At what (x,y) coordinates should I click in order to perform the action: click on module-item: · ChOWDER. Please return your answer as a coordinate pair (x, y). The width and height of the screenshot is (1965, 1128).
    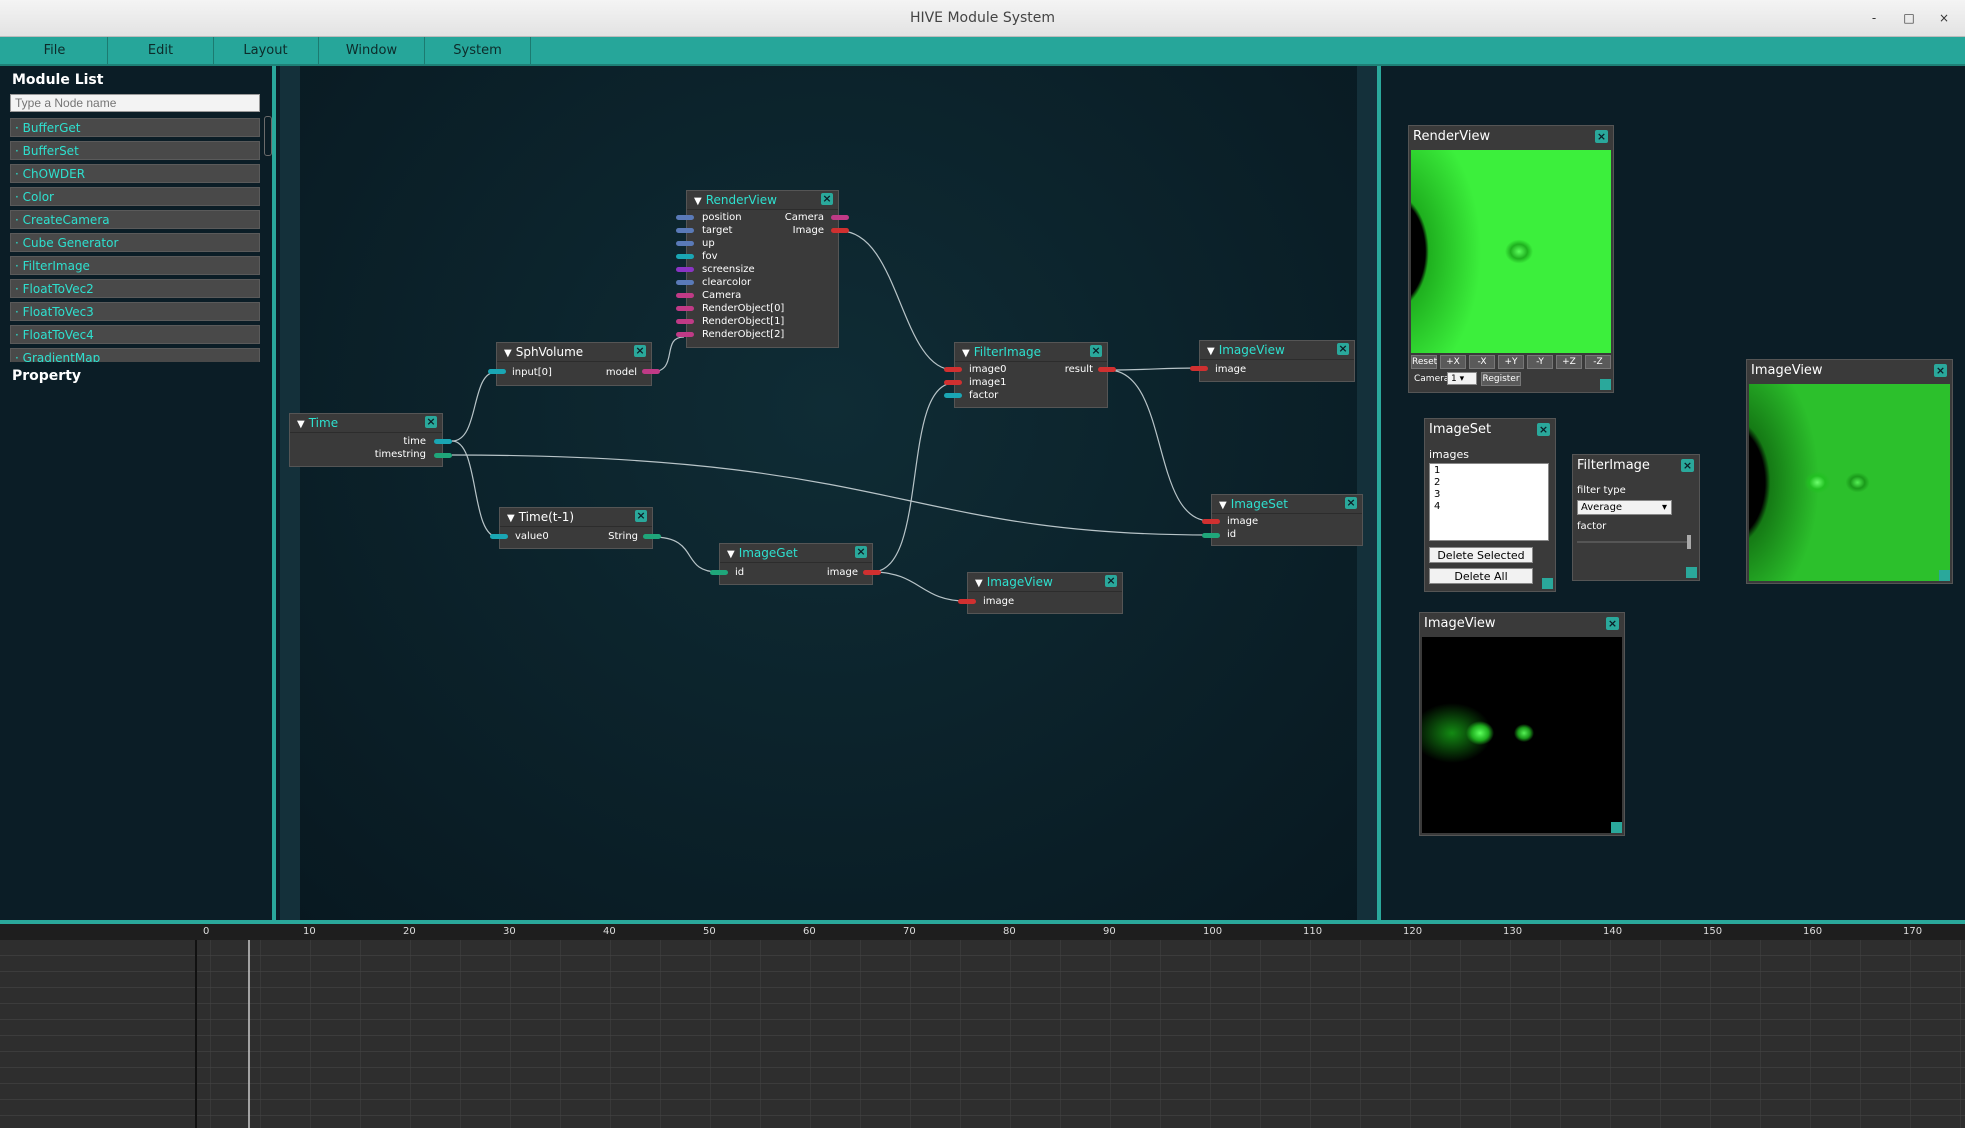
    Looking at the image, I should click on (135, 173).